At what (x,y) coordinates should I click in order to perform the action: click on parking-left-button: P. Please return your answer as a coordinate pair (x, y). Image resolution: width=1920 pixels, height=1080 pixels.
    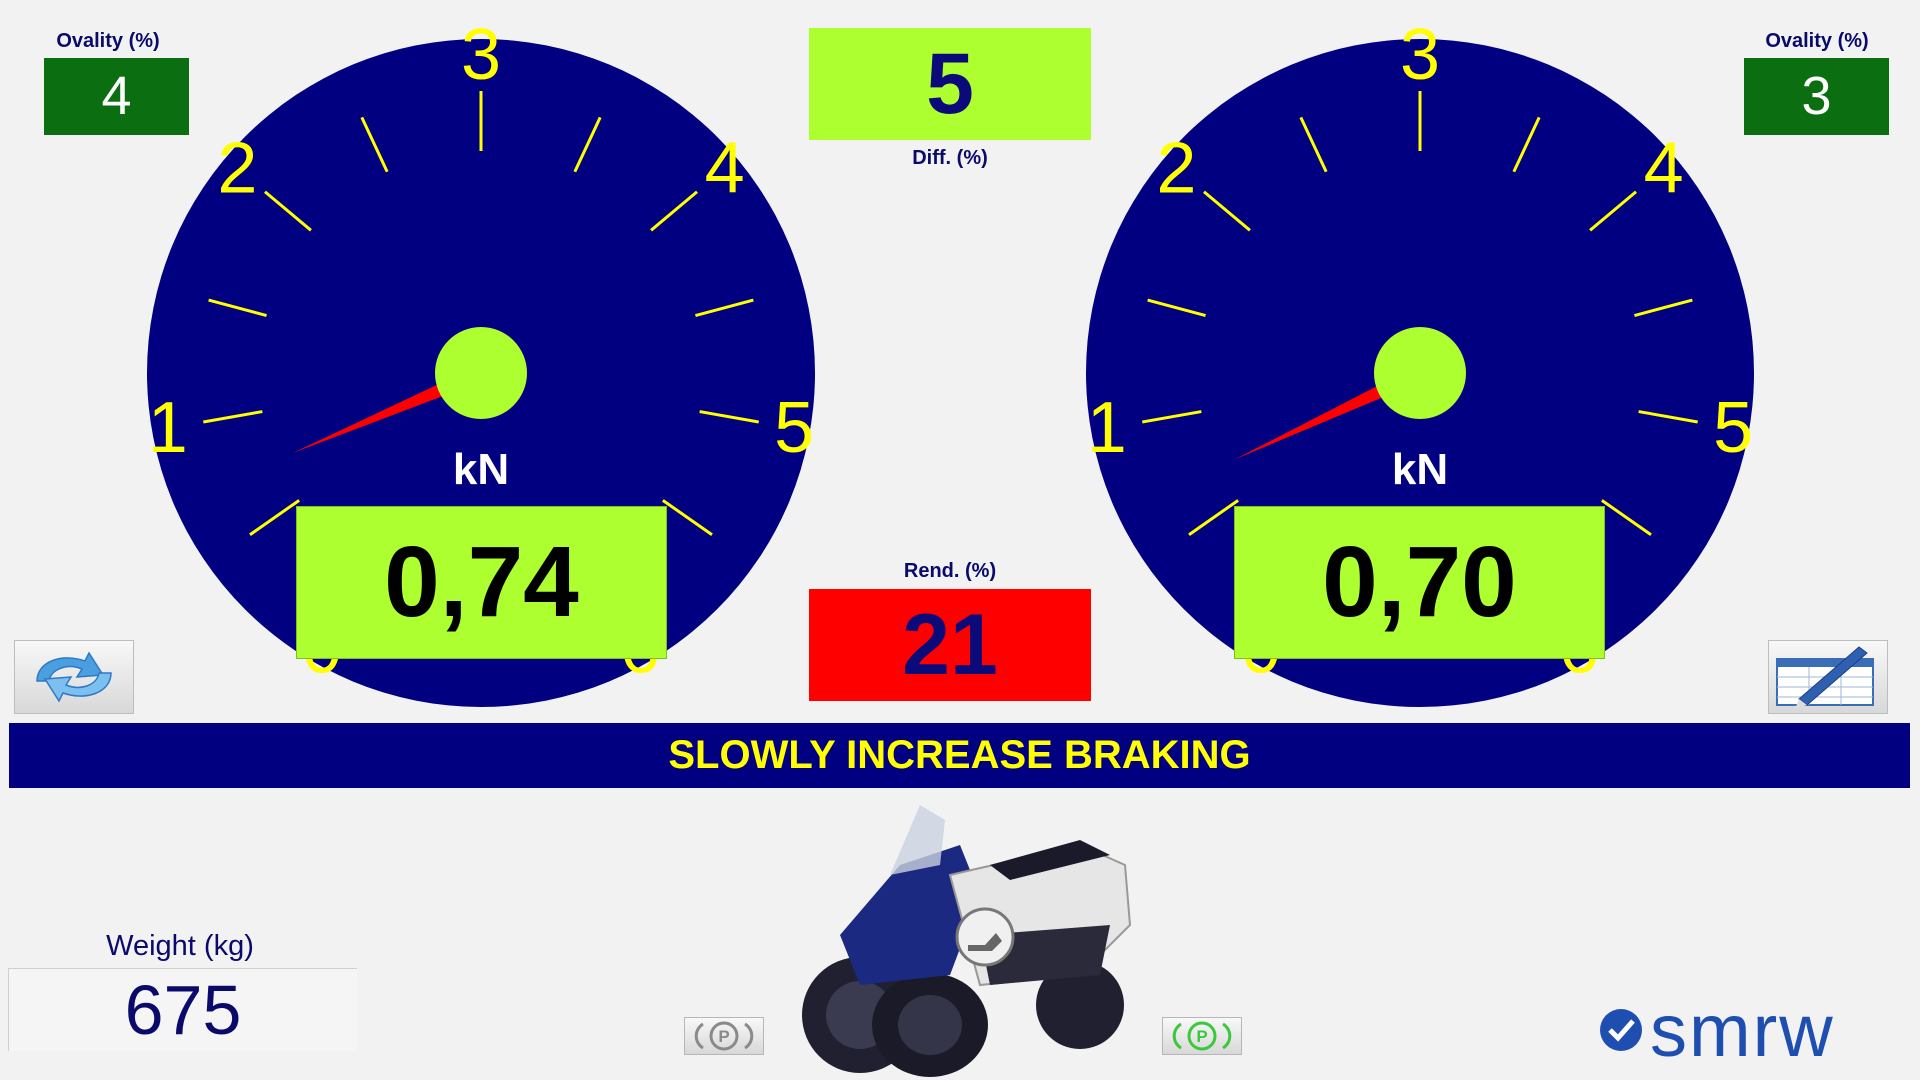
    Looking at the image, I should click on (724, 1036).